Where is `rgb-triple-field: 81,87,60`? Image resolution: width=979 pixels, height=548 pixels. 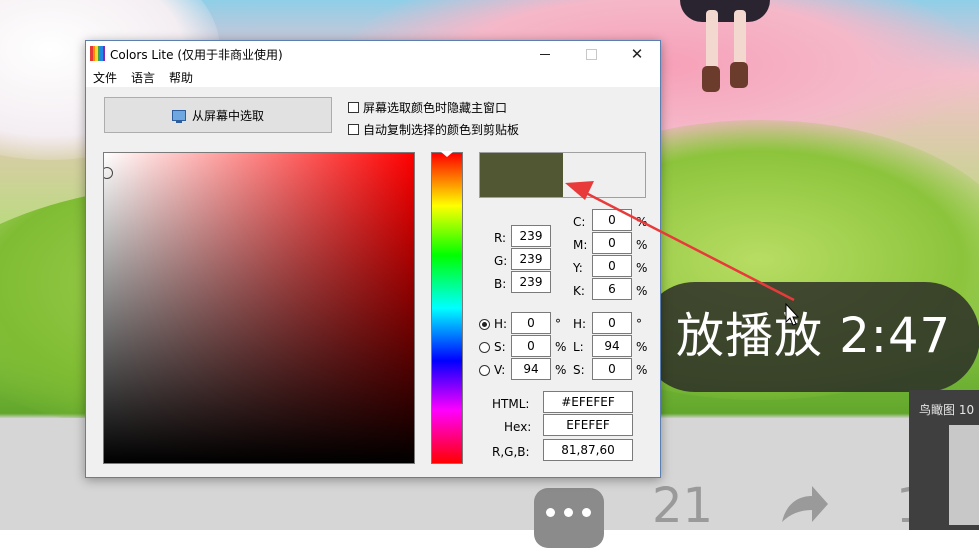
rgb-triple-field: 81,87,60 is located at coordinates (588, 450).